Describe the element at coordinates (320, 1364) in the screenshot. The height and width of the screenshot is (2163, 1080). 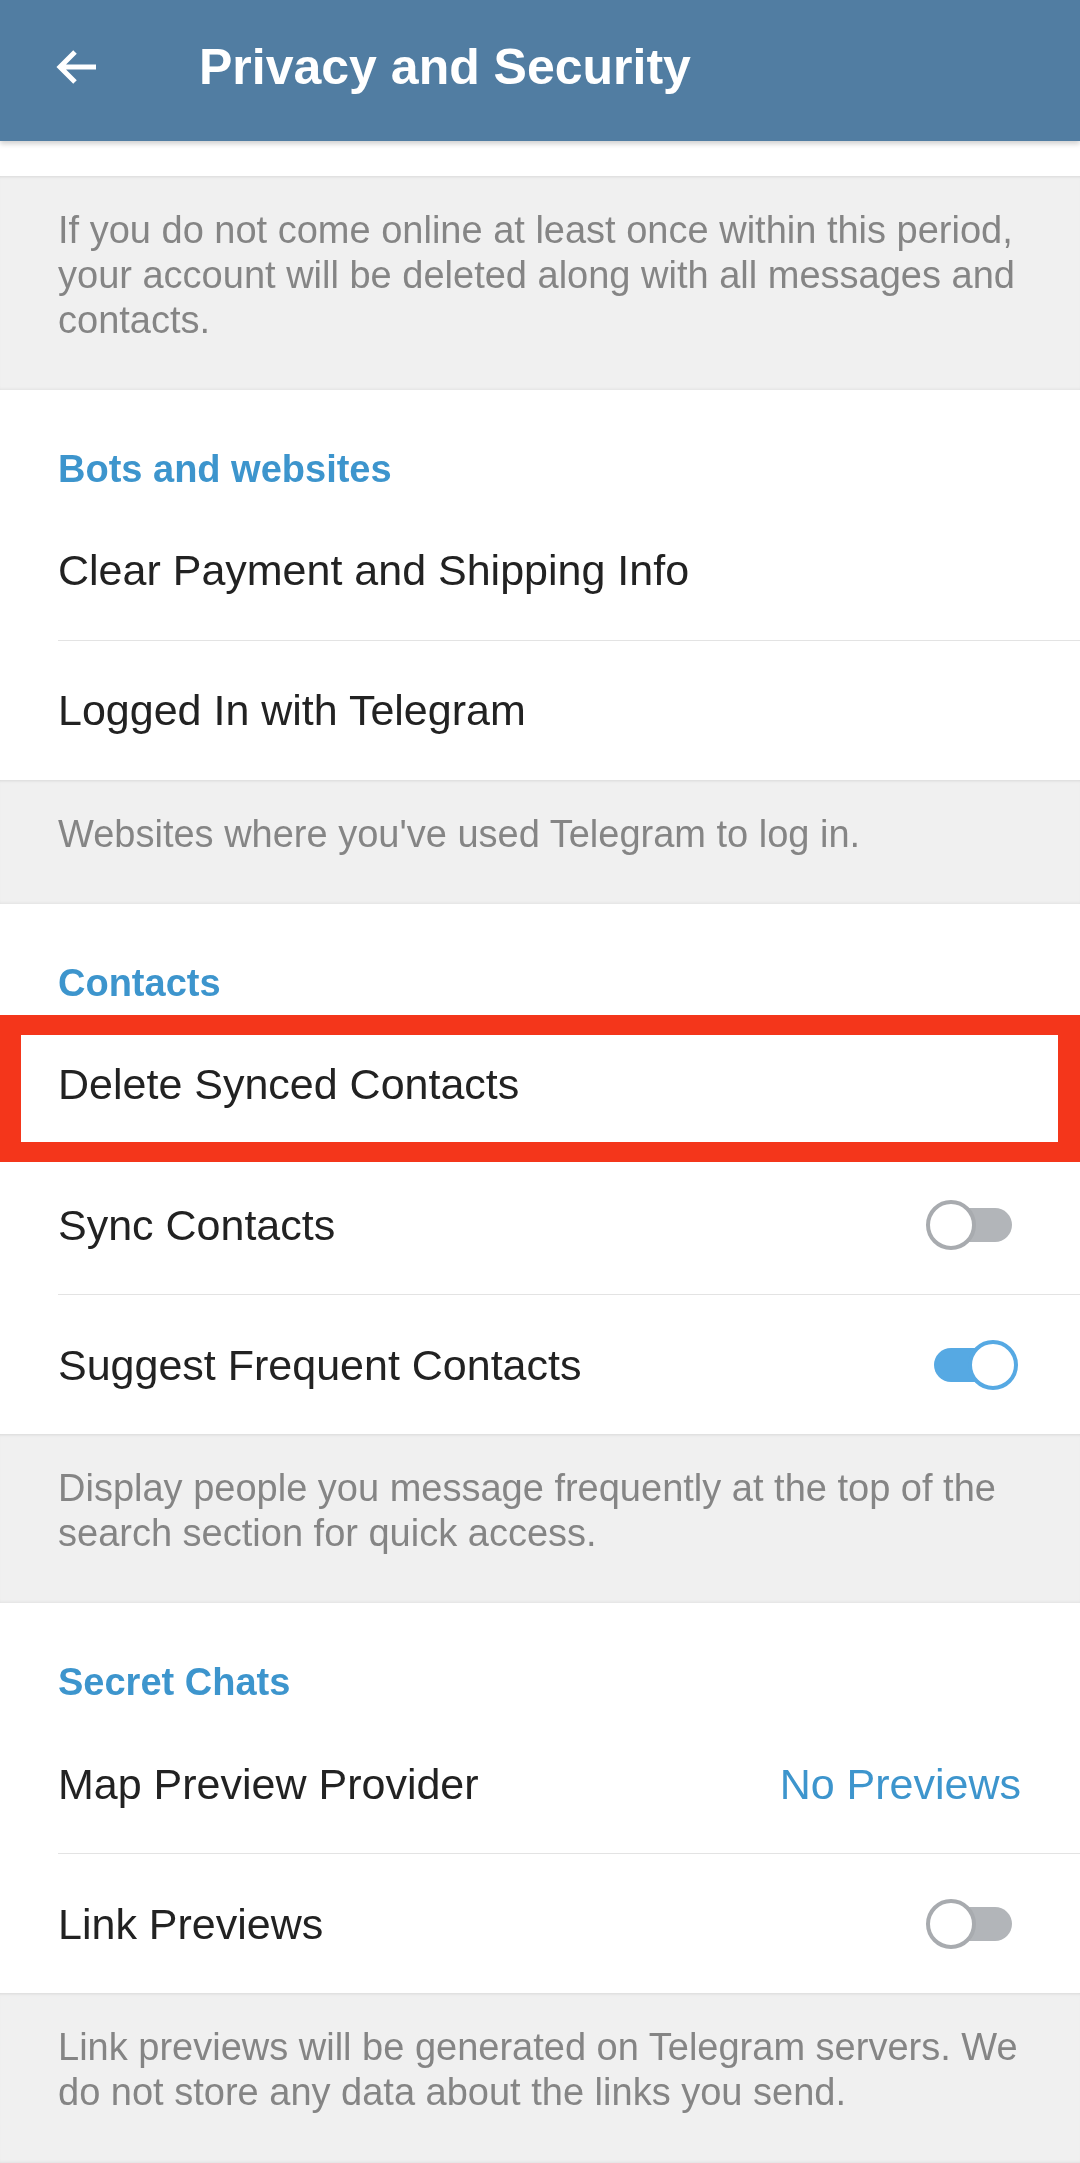
I see `setting-label: Suggest Frequent Contacts` at that location.